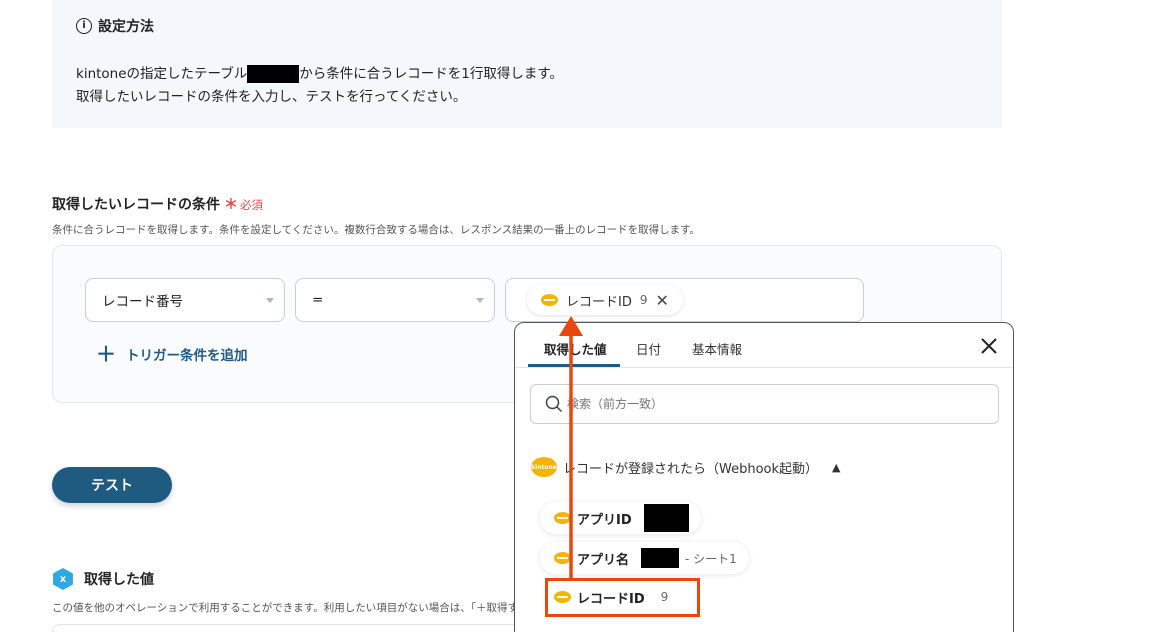  What do you see at coordinates (103, 579) in the screenshot?
I see `got-values-header: x 取得した値` at bounding box center [103, 579].